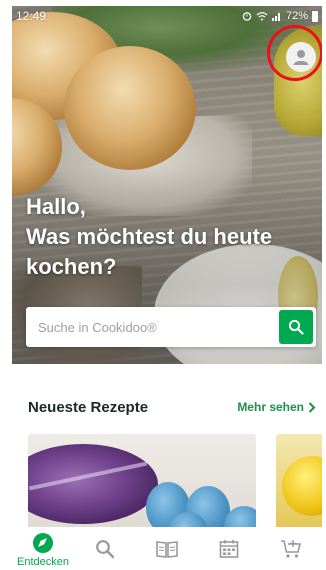 Image resolution: width=326 pixels, height=570 pixels. I want to click on battery-percent: 72%, so click(296, 16).